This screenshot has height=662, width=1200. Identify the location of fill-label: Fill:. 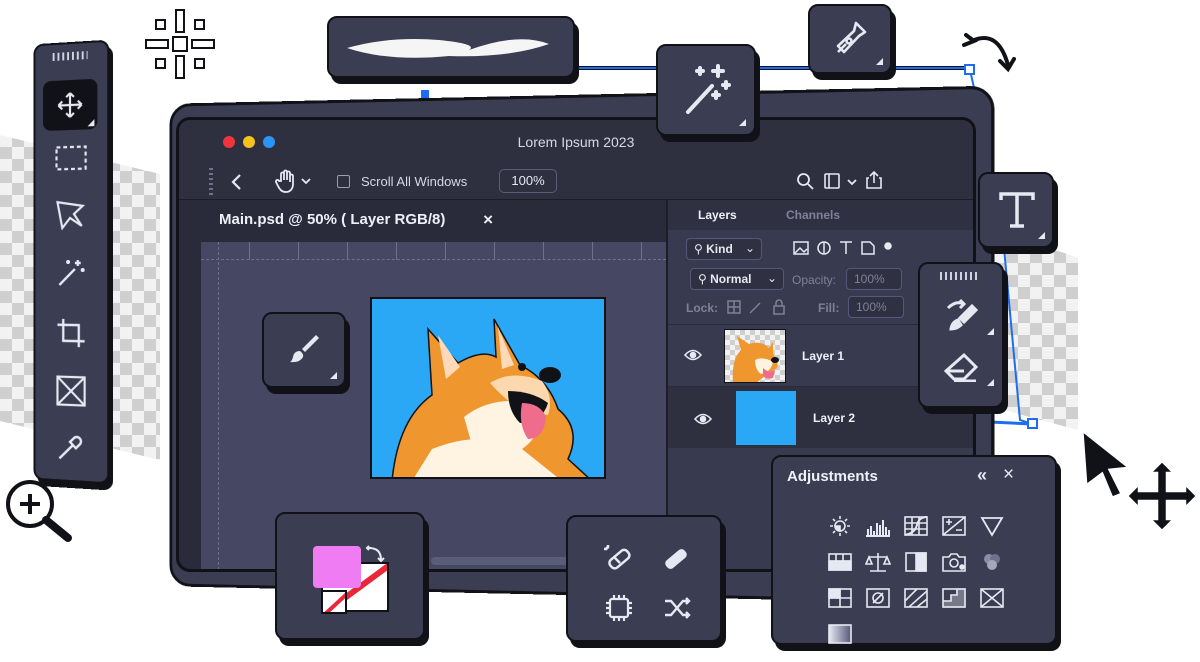
(829, 308).